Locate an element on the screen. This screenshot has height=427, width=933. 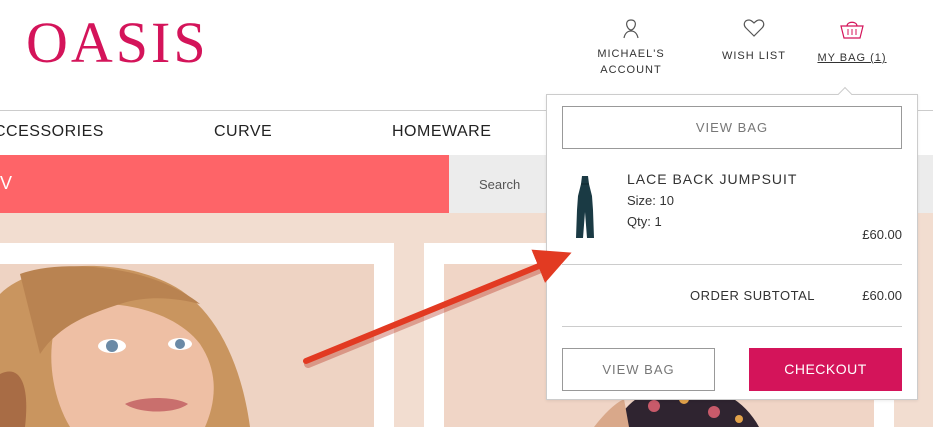
heart-icon is located at coordinates (754, 28).